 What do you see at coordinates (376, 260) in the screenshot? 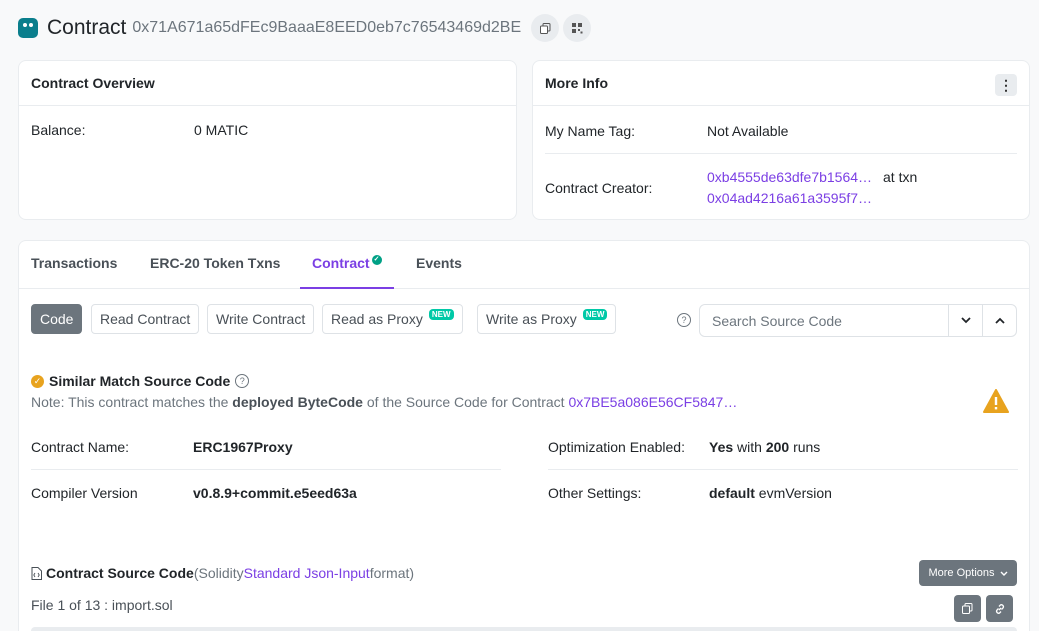
I see `verified-check-icon: ✓` at bounding box center [376, 260].